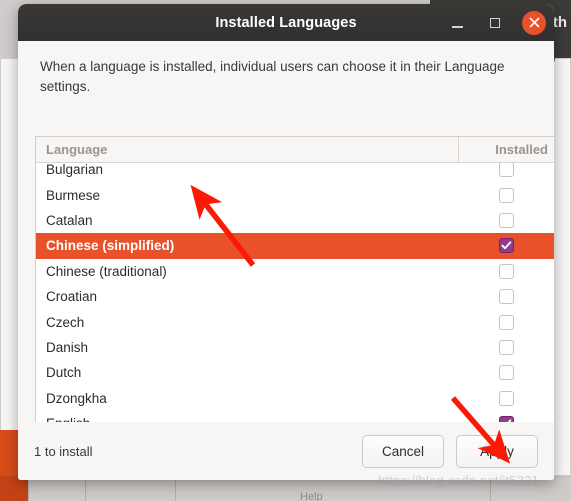 Image resolution: width=571 pixels, height=501 pixels. Describe the element at coordinates (295, 271) in the screenshot. I see `table-row: Chinese (traditional)` at that location.